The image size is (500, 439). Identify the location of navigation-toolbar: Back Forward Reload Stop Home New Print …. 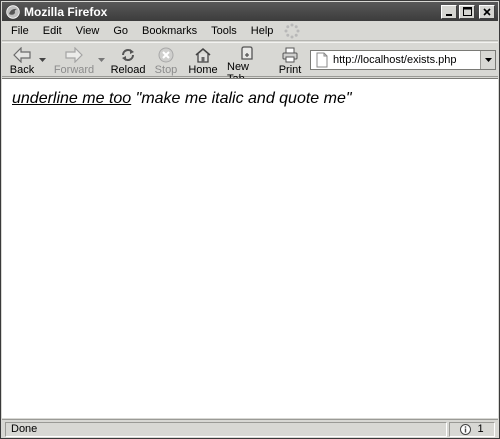
(250, 63).